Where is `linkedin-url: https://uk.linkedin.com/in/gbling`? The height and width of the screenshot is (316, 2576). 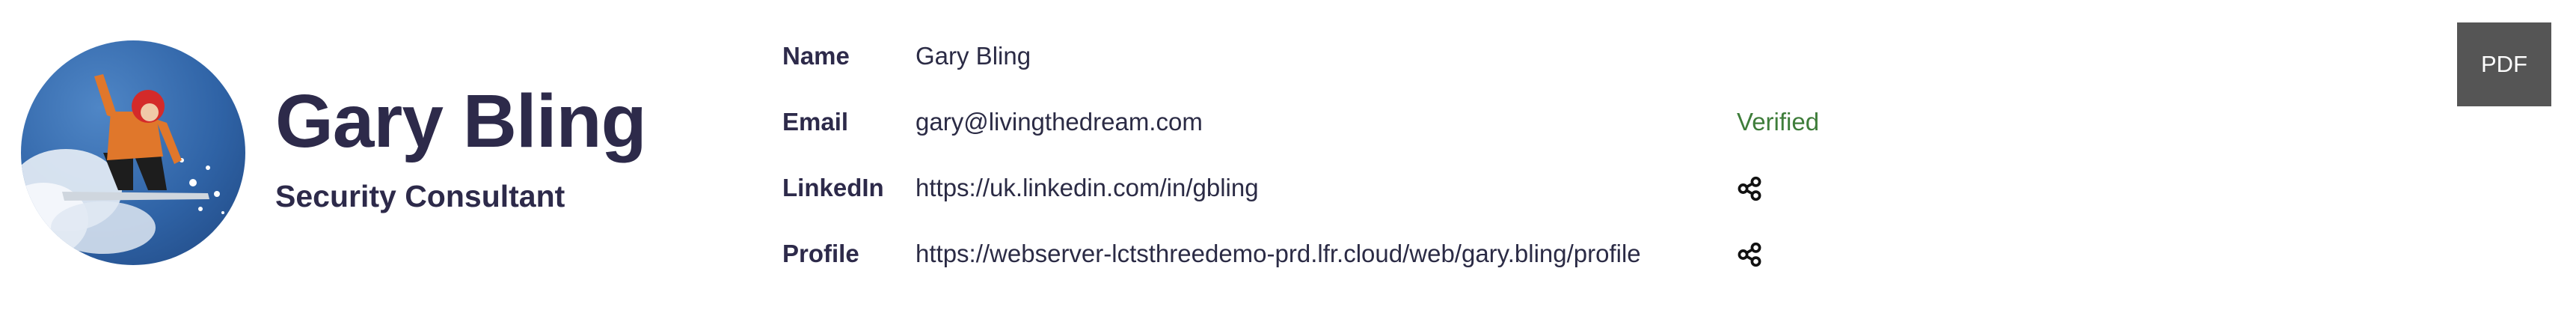 linkedin-url: https://uk.linkedin.com/in/gbling is located at coordinates (1087, 187).